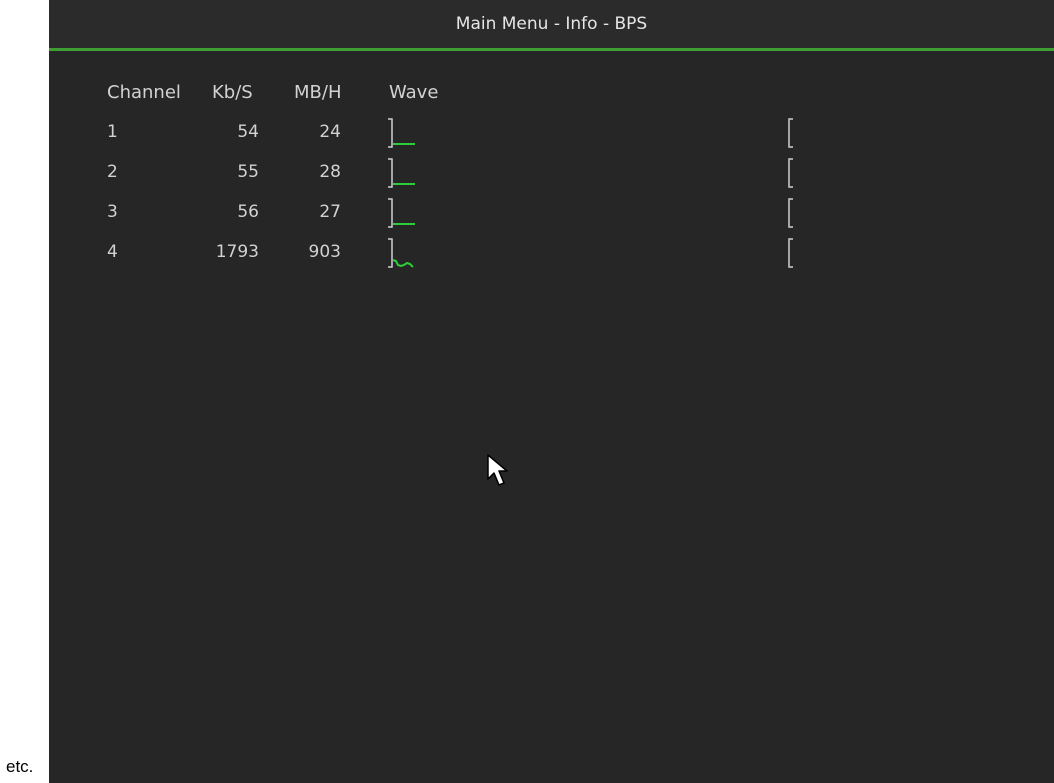 The image size is (1054, 783). What do you see at coordinates (112, 172) in the screenshot?
I see `channel-number: 2` at bounding box center [112, 172].